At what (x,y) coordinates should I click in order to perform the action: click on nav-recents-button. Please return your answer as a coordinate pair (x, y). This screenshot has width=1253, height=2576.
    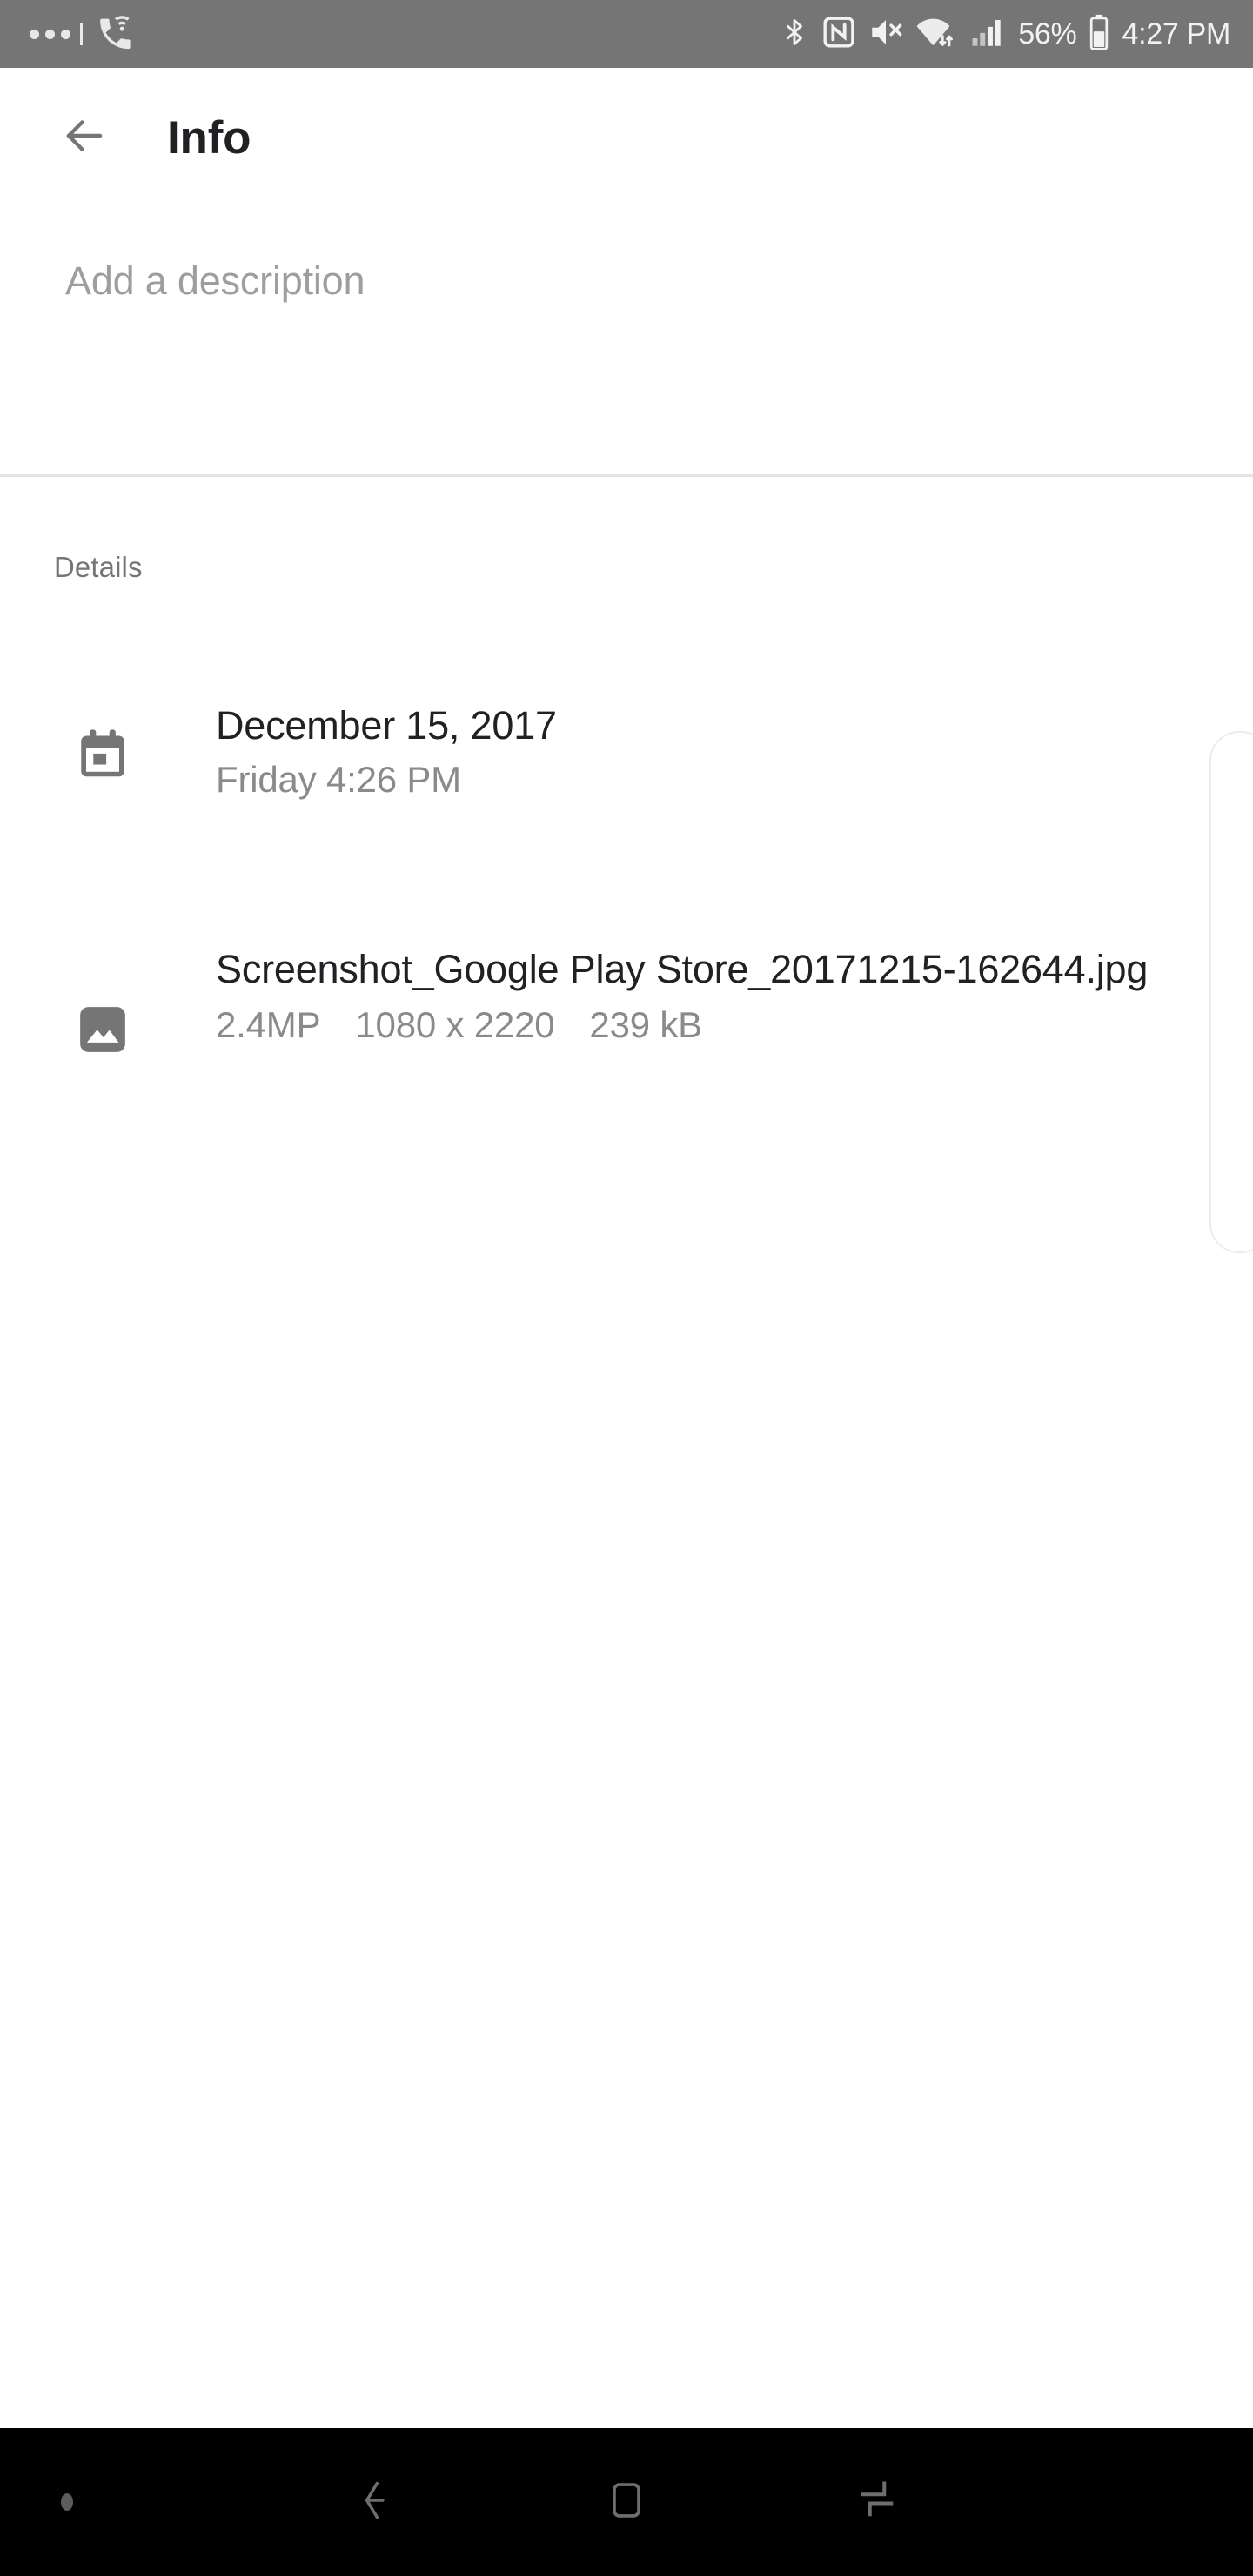
    Looking at the image, I should click on (877, 2502).